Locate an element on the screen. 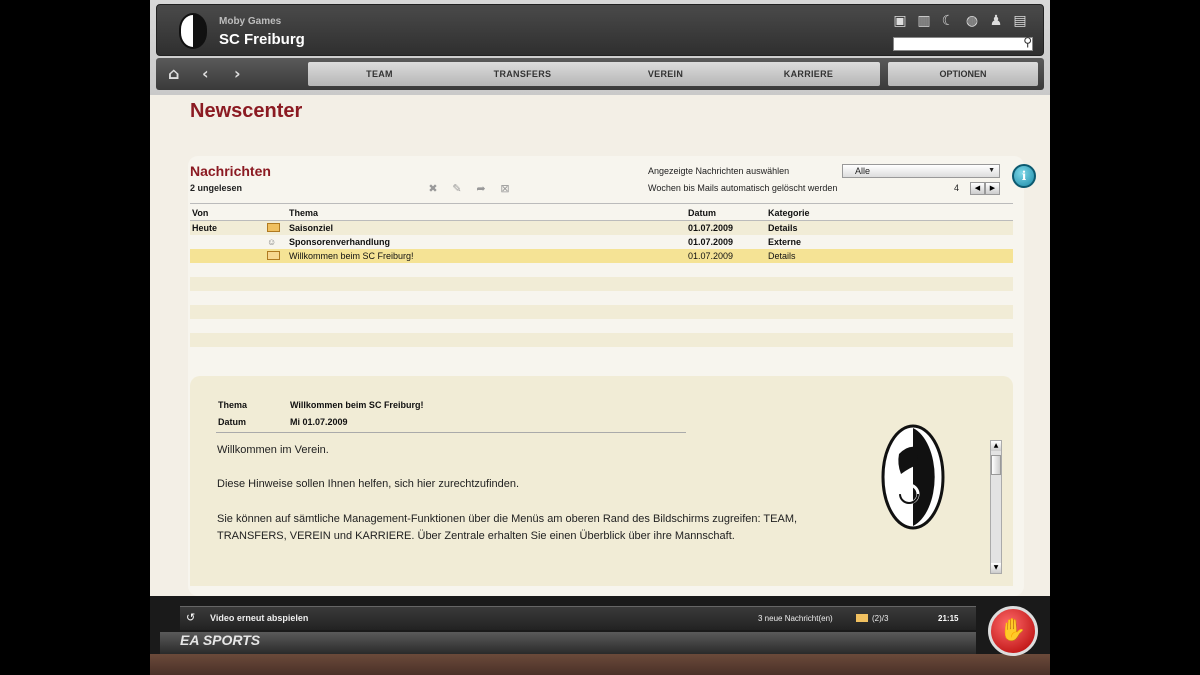  row-thema: Saisonziel is located at coordinates (311, 228).